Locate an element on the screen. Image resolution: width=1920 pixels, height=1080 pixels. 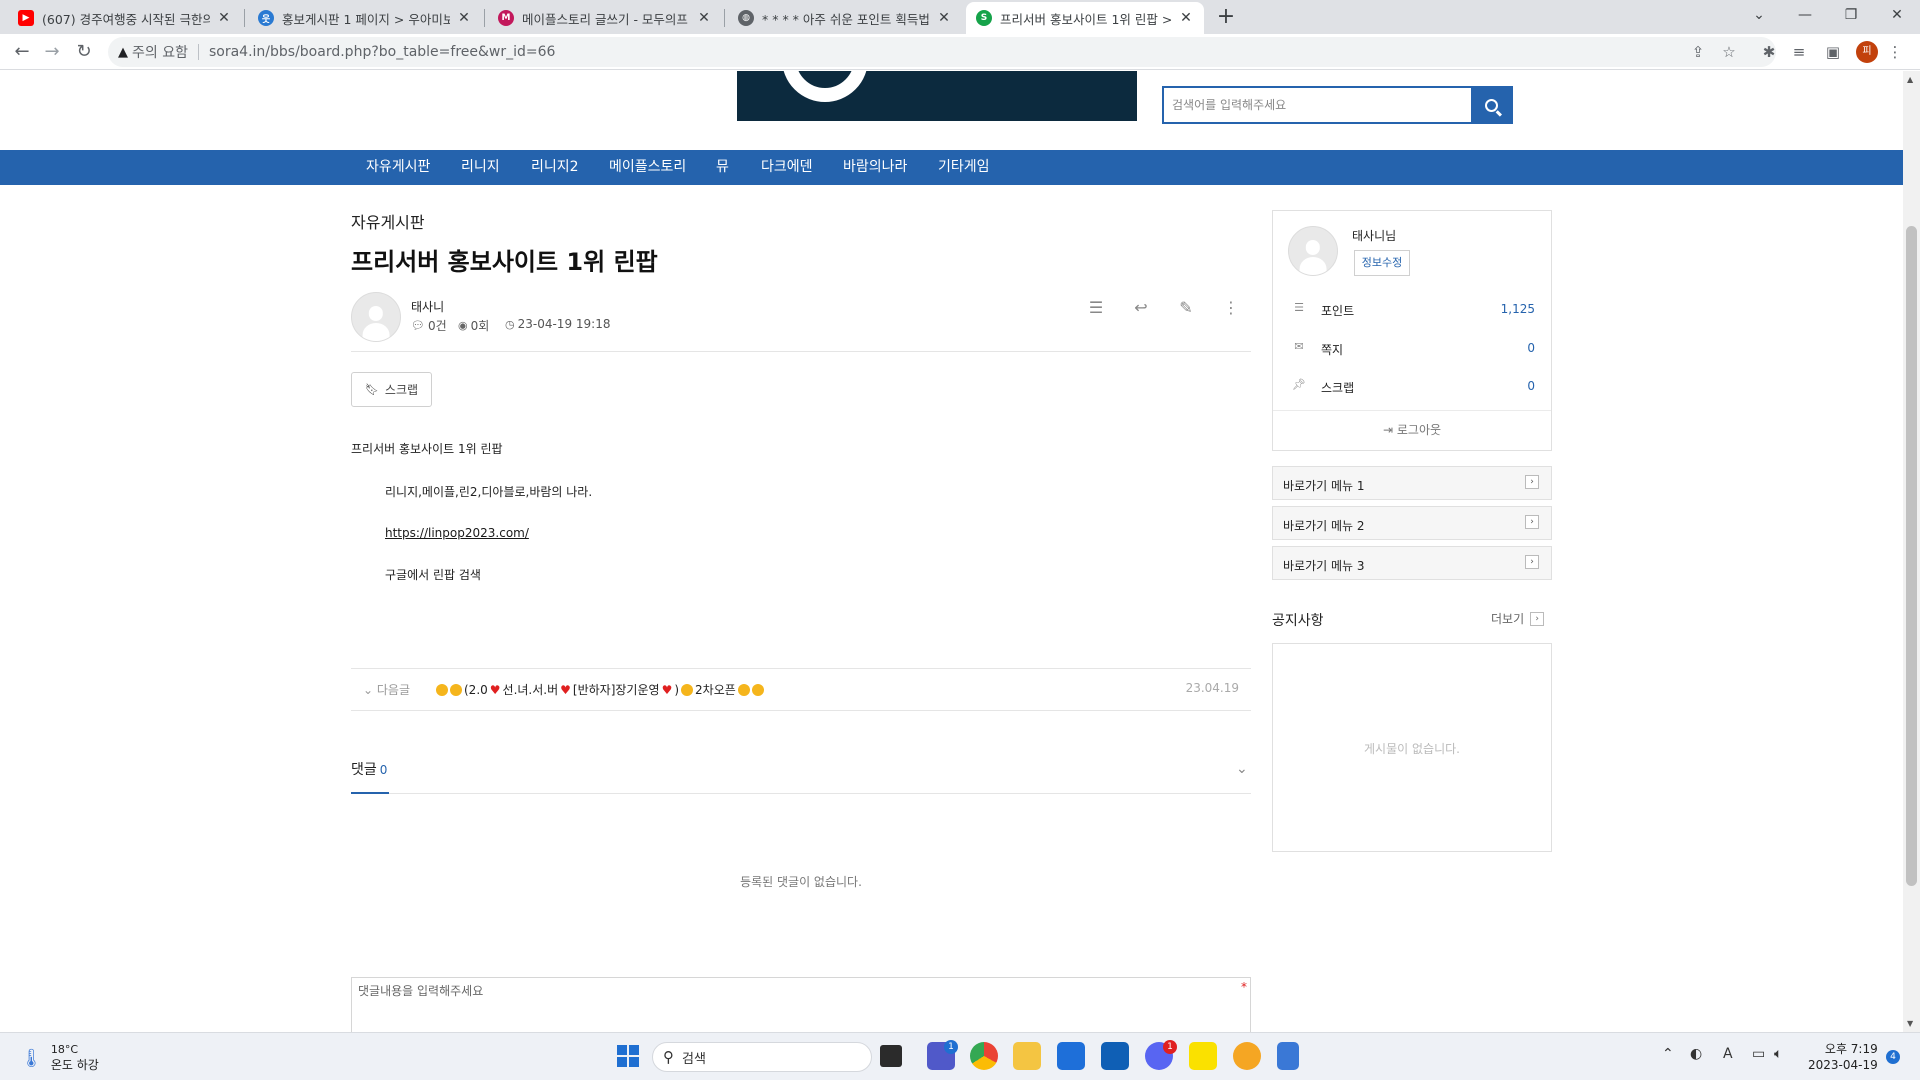
points-row: ☰ 포인트 1,125 is located at coordinates (1413, 310).